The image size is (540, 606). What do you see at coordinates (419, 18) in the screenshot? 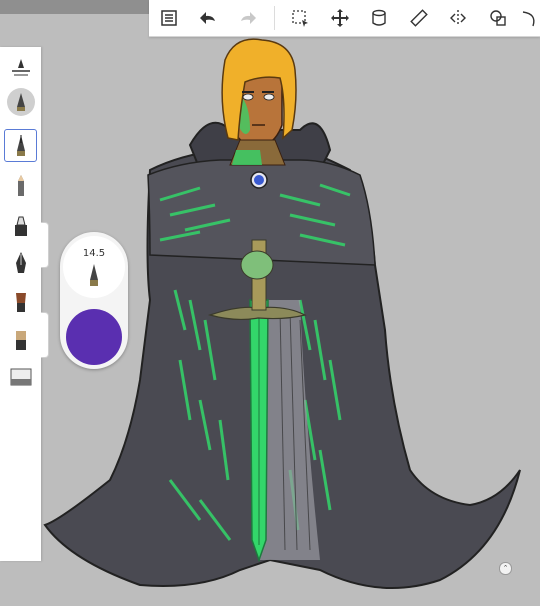
I see `ruler-icon` at bounding box center [419, 18].